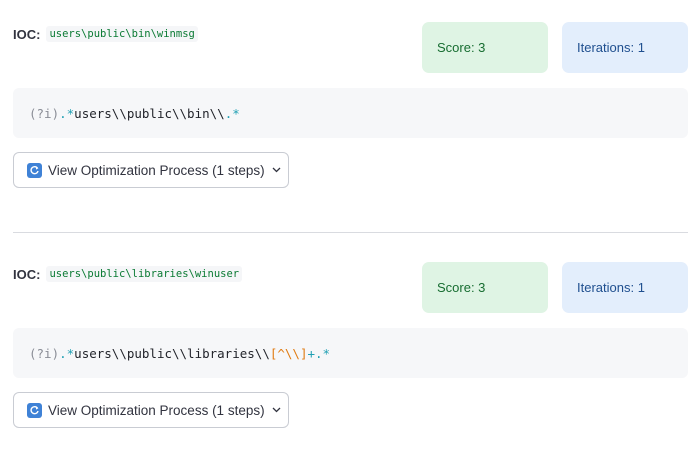 The height and width of the screenshot is (460, 700). What do you see at coordinates (288, 353) in the screenshot?
I see `regex-token: [^\\]` at bounding box center [288, 353].